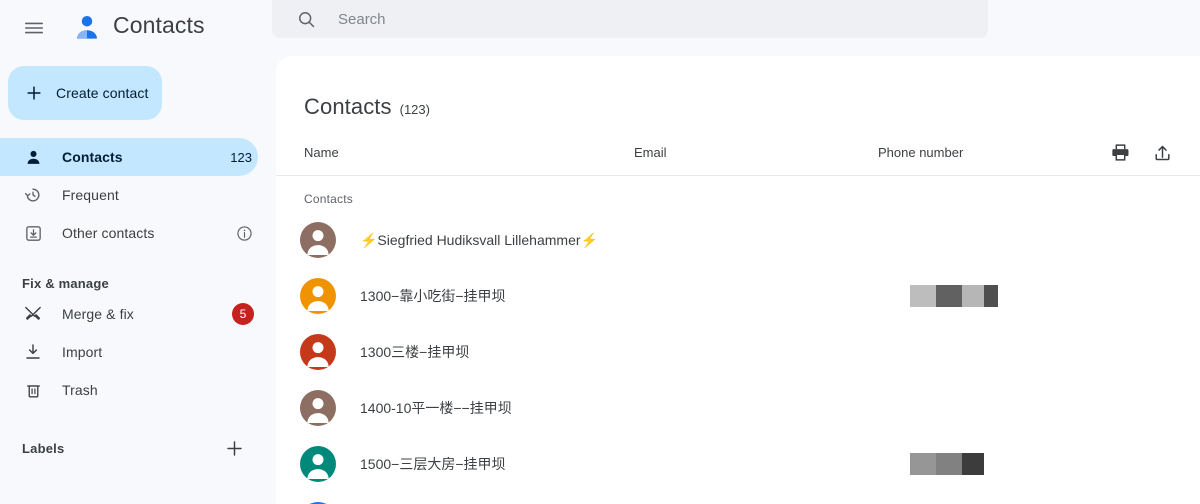 The width and height of the screenshot is (1200, 504). Describe the element at coordinates (738, 296) in the screenshot. I see `contact-row: 1300−靠小吃街−挂甲坝` at that location.